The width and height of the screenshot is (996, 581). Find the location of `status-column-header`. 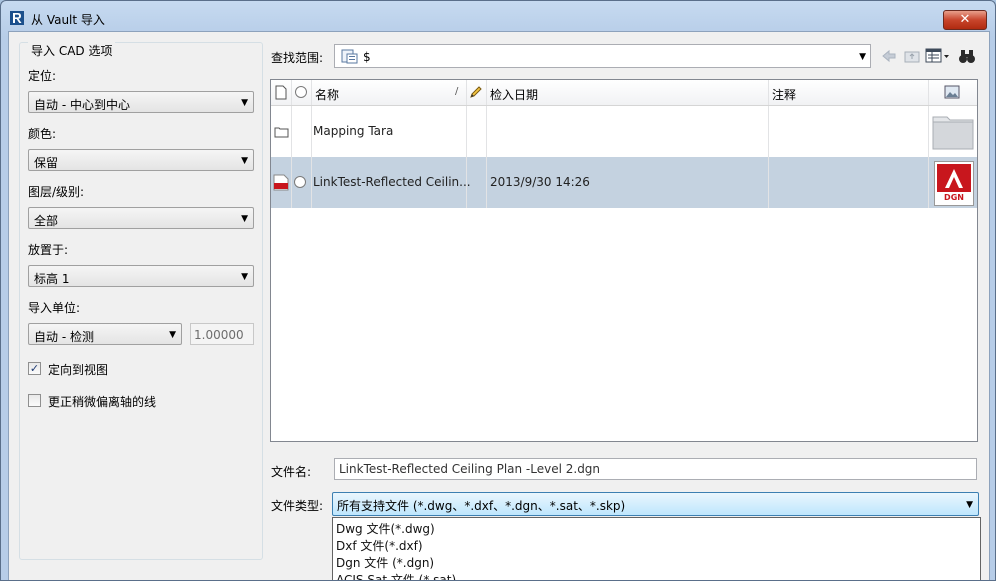

status-column-header is located at coordinates (301, 92).